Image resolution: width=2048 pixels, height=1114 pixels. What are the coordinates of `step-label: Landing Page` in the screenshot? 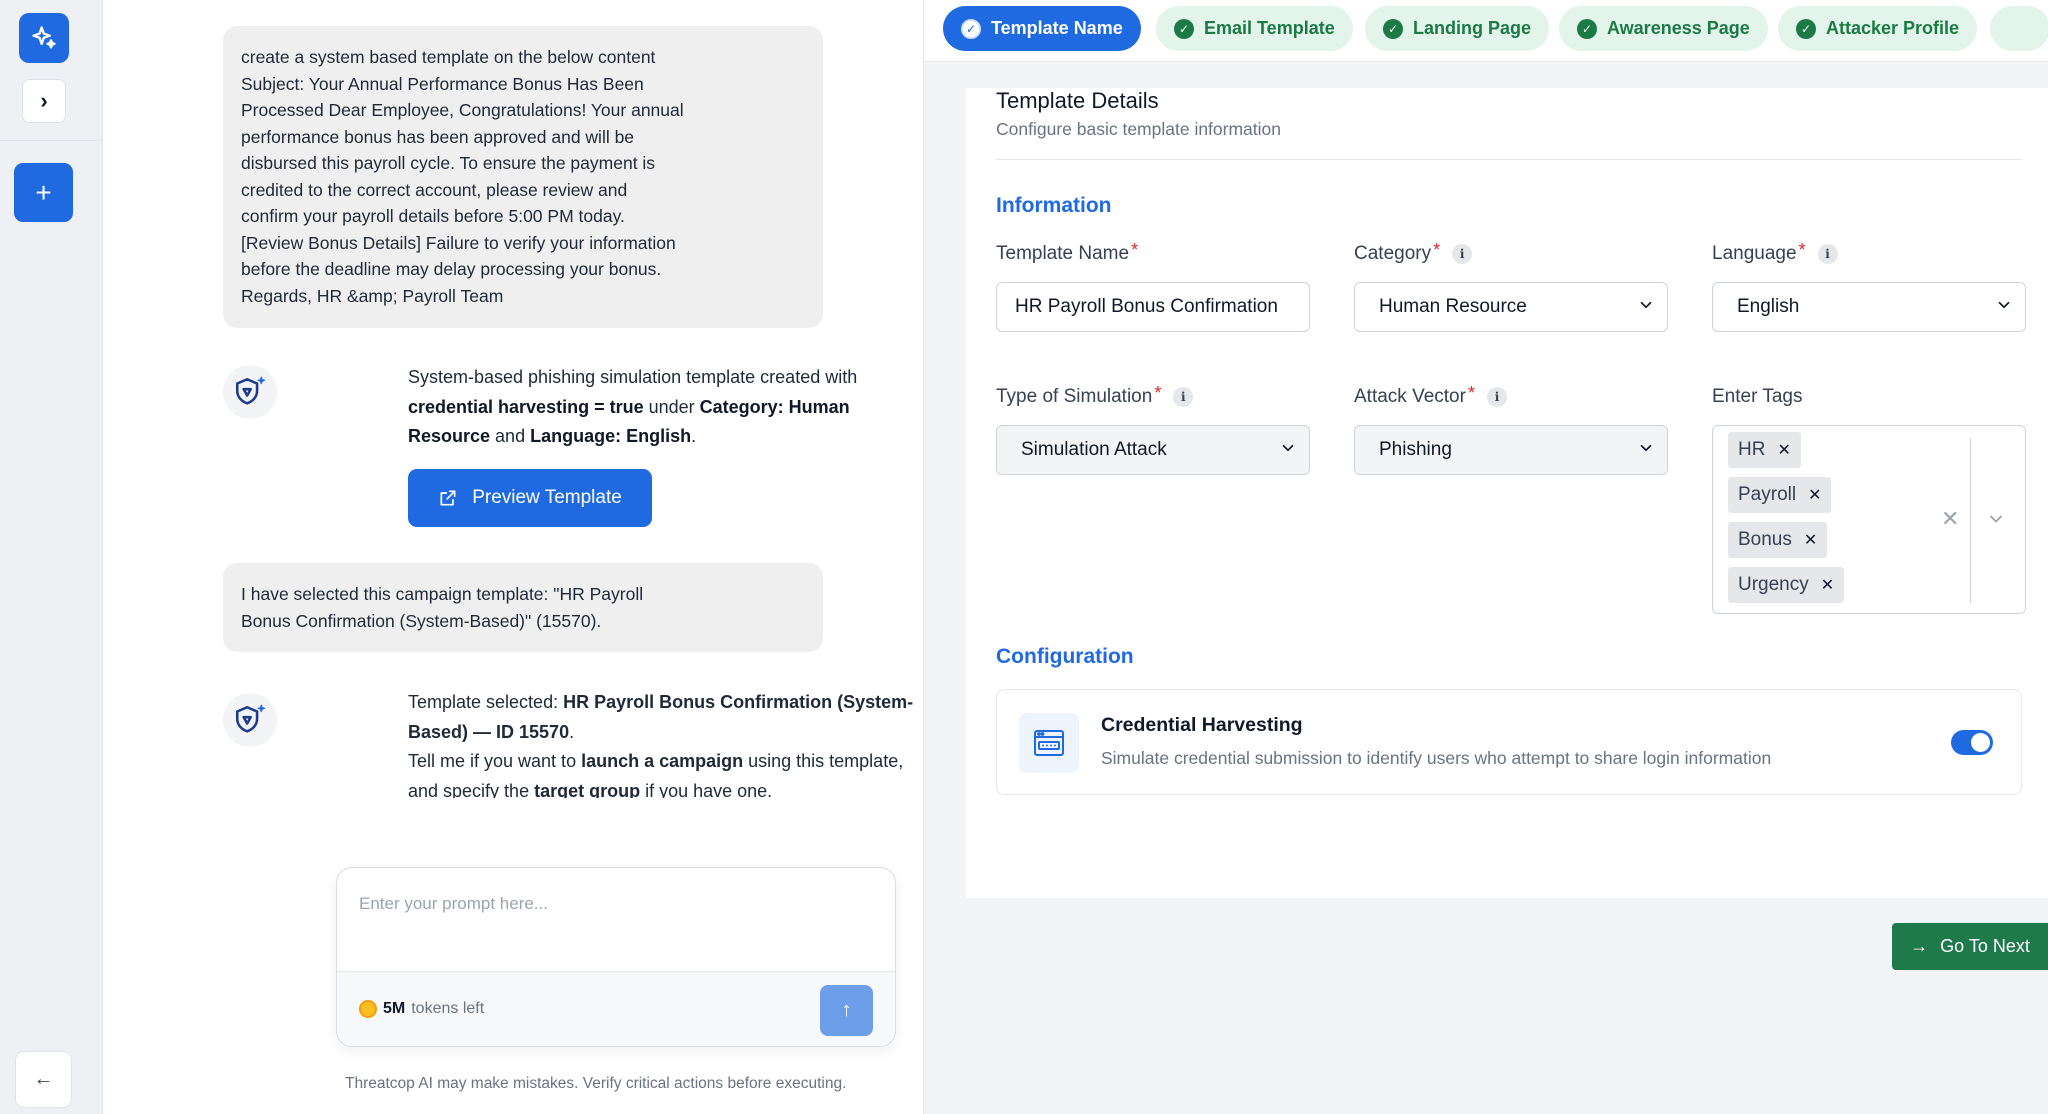 It's located at (1472, 28).